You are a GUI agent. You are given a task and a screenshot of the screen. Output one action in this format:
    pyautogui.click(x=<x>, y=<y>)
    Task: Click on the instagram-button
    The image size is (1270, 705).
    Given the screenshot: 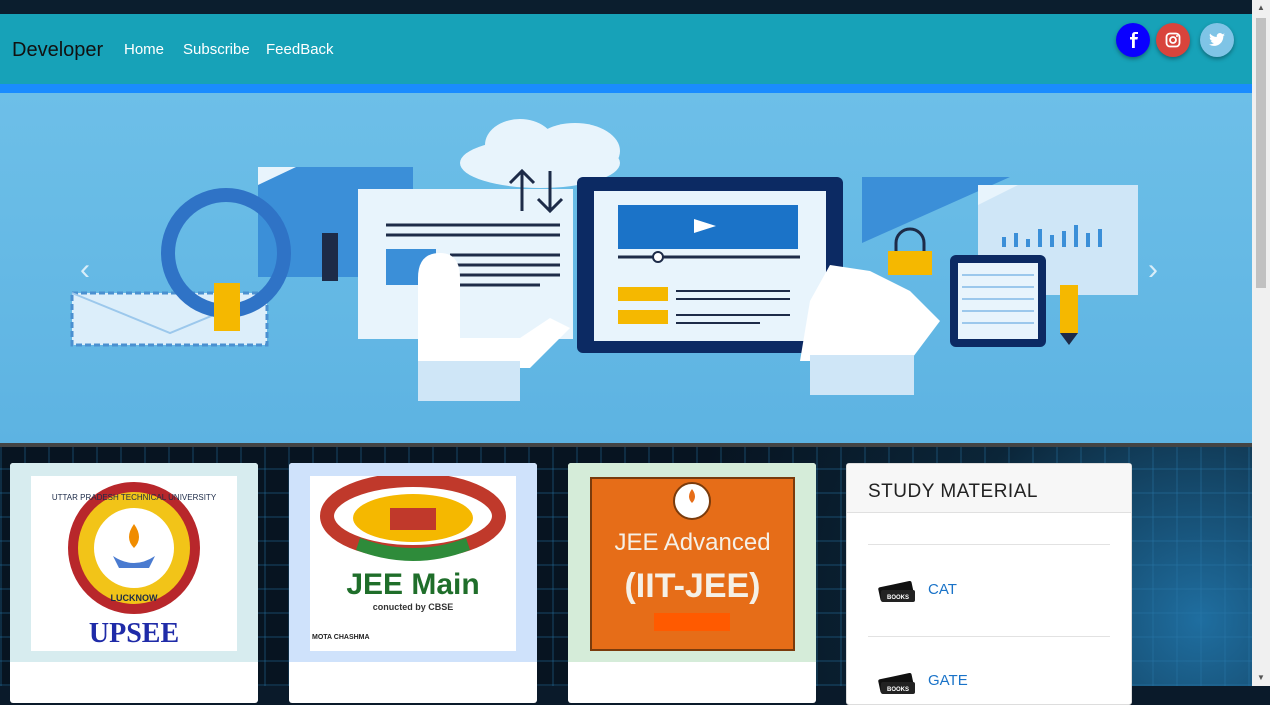 What is the action you would take?
    pyautogui.click(x=1173, y=40)
    